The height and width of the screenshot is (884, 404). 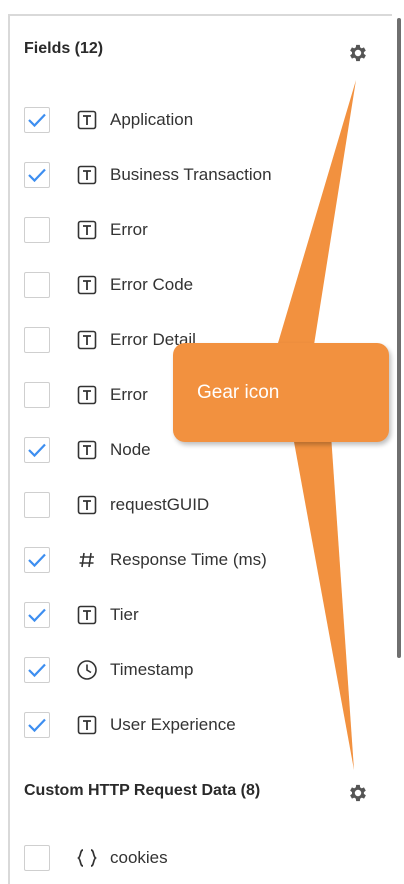 I want to click on field-label: Tier, so click(x=124, y=614).